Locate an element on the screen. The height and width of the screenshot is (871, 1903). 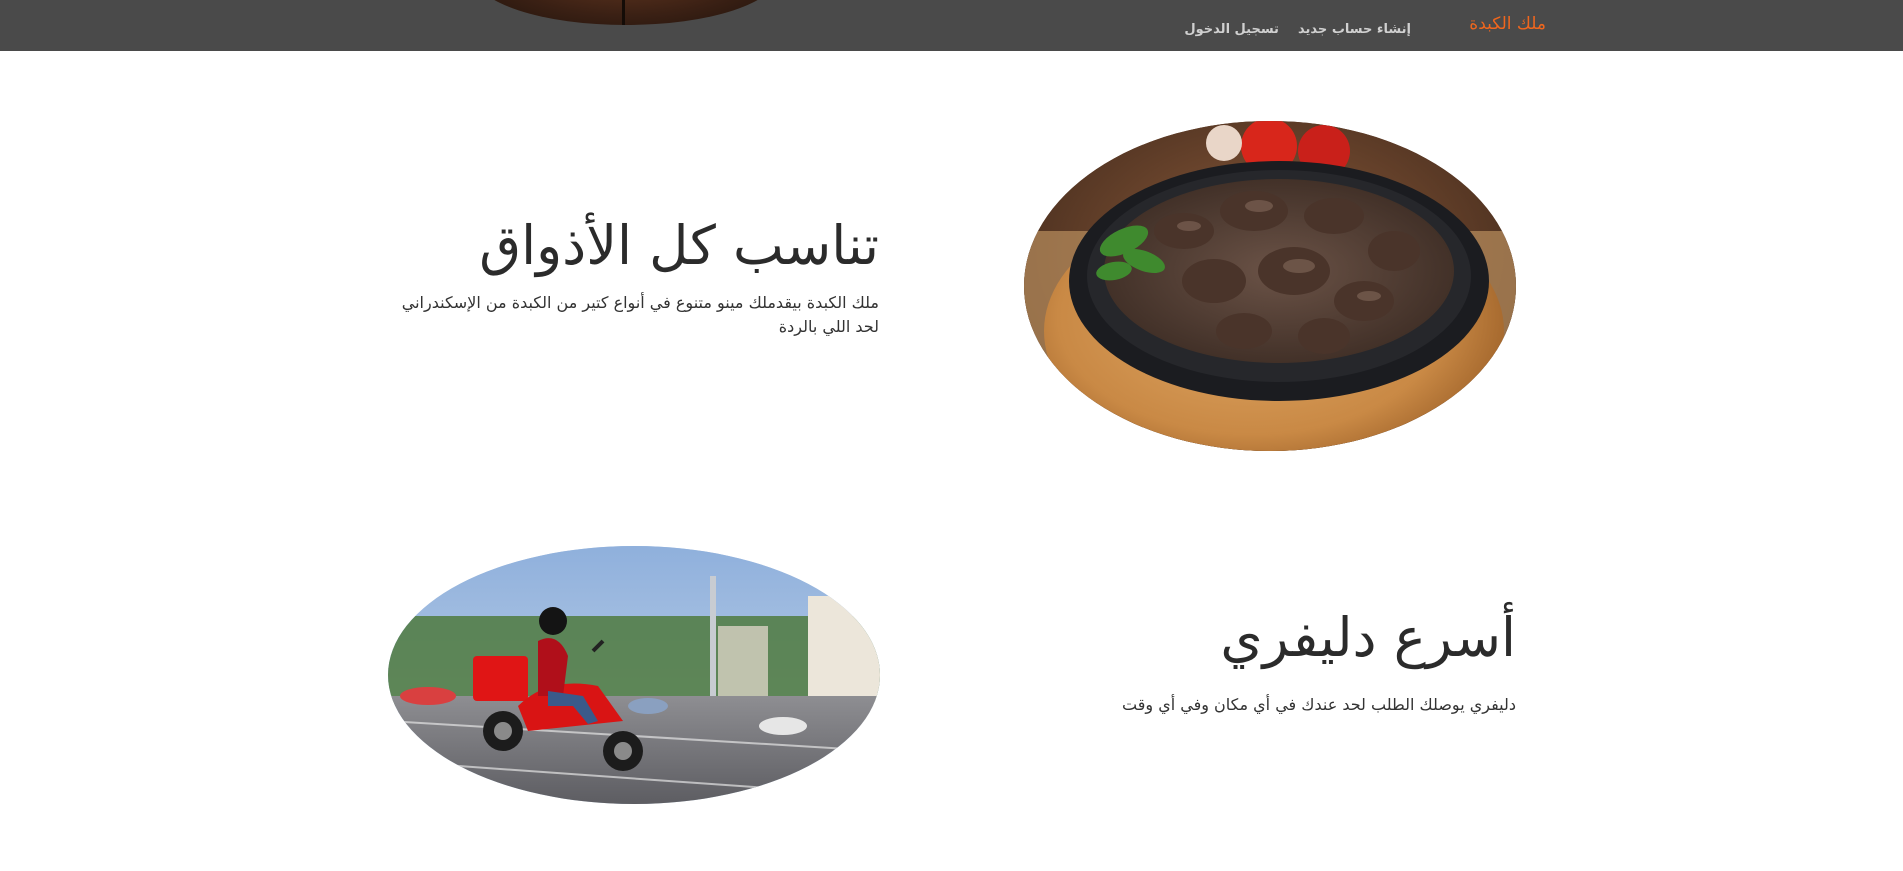
login-link: تسجيل الدخول is located at coordinates (1231, 29).